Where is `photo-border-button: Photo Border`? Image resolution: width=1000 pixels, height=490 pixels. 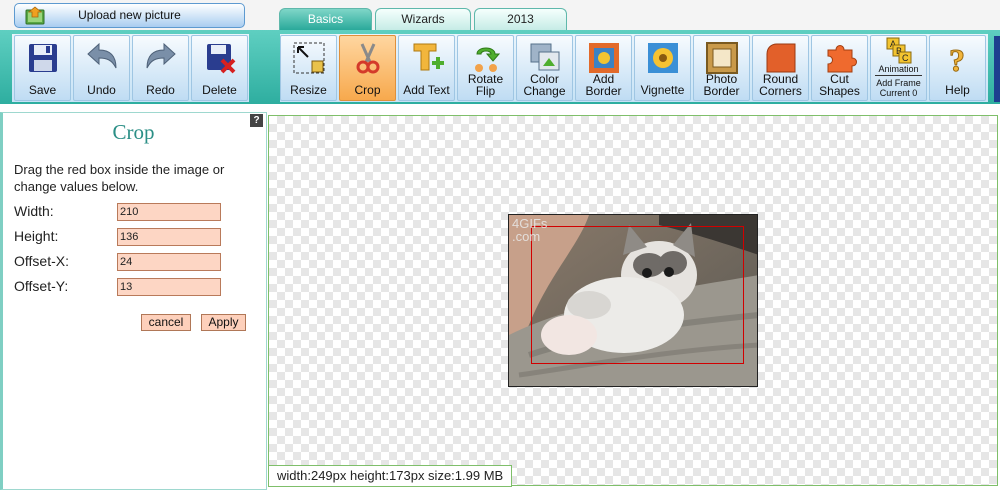
photo-border-button: Photo Border is located at coordinates (721, 68).